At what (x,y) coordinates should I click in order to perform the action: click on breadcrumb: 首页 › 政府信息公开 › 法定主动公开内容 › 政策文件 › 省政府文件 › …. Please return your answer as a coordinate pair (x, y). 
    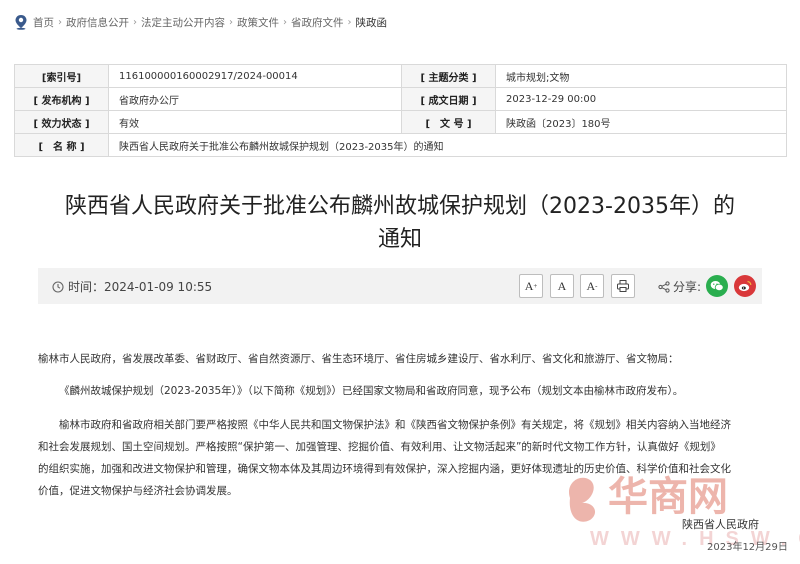
    Looking at the image, I should click on (200, 22).